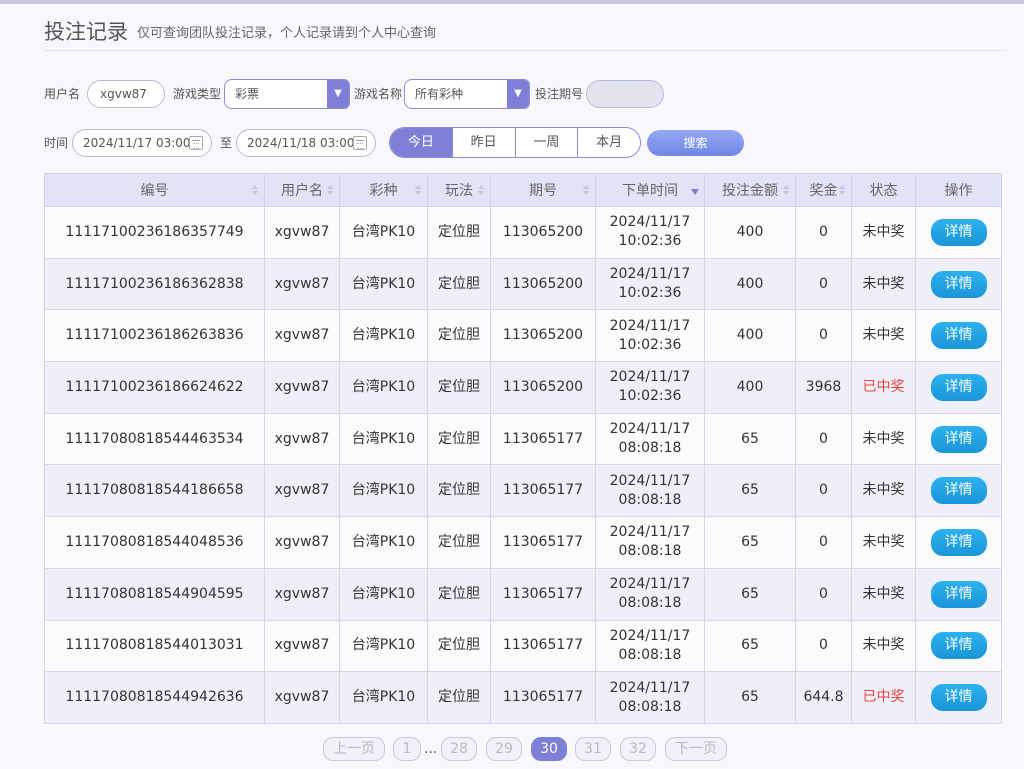 This screenshot has height=769, width=1024. Describe the element at coordinates (459, 190) in the screenshot. I see `col-header-play: 玩法` at that location.